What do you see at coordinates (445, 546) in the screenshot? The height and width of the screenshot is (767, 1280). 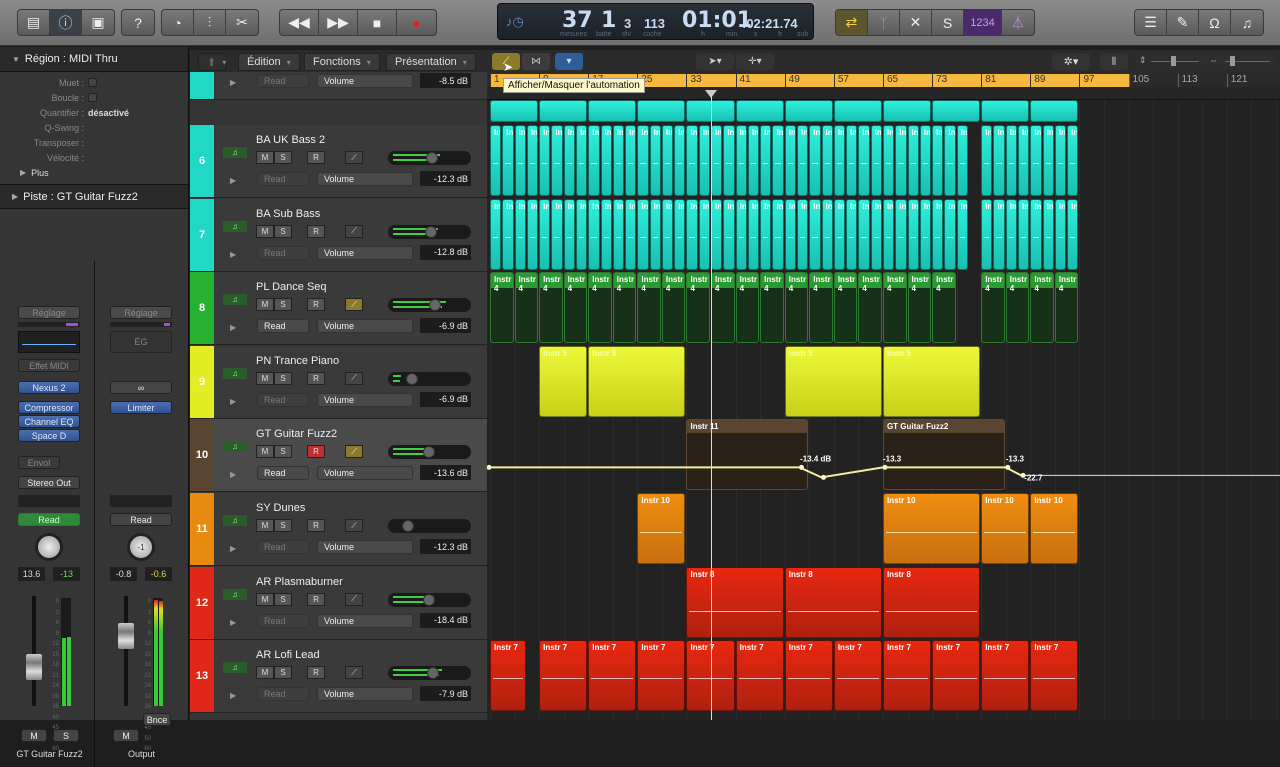 I see `automation-value: -12.3 dB` at bounding box center [445, 546].